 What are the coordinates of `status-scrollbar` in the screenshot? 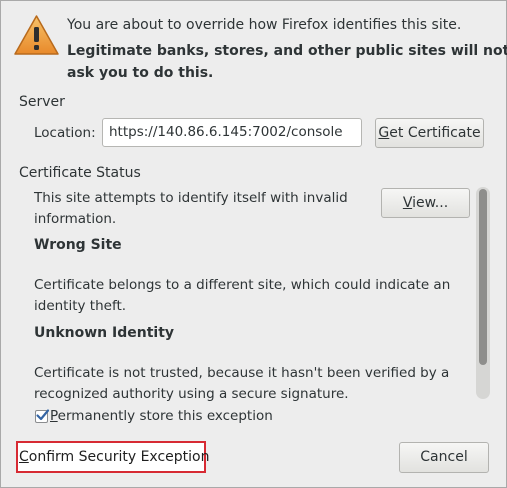 It's located at (483, 293).